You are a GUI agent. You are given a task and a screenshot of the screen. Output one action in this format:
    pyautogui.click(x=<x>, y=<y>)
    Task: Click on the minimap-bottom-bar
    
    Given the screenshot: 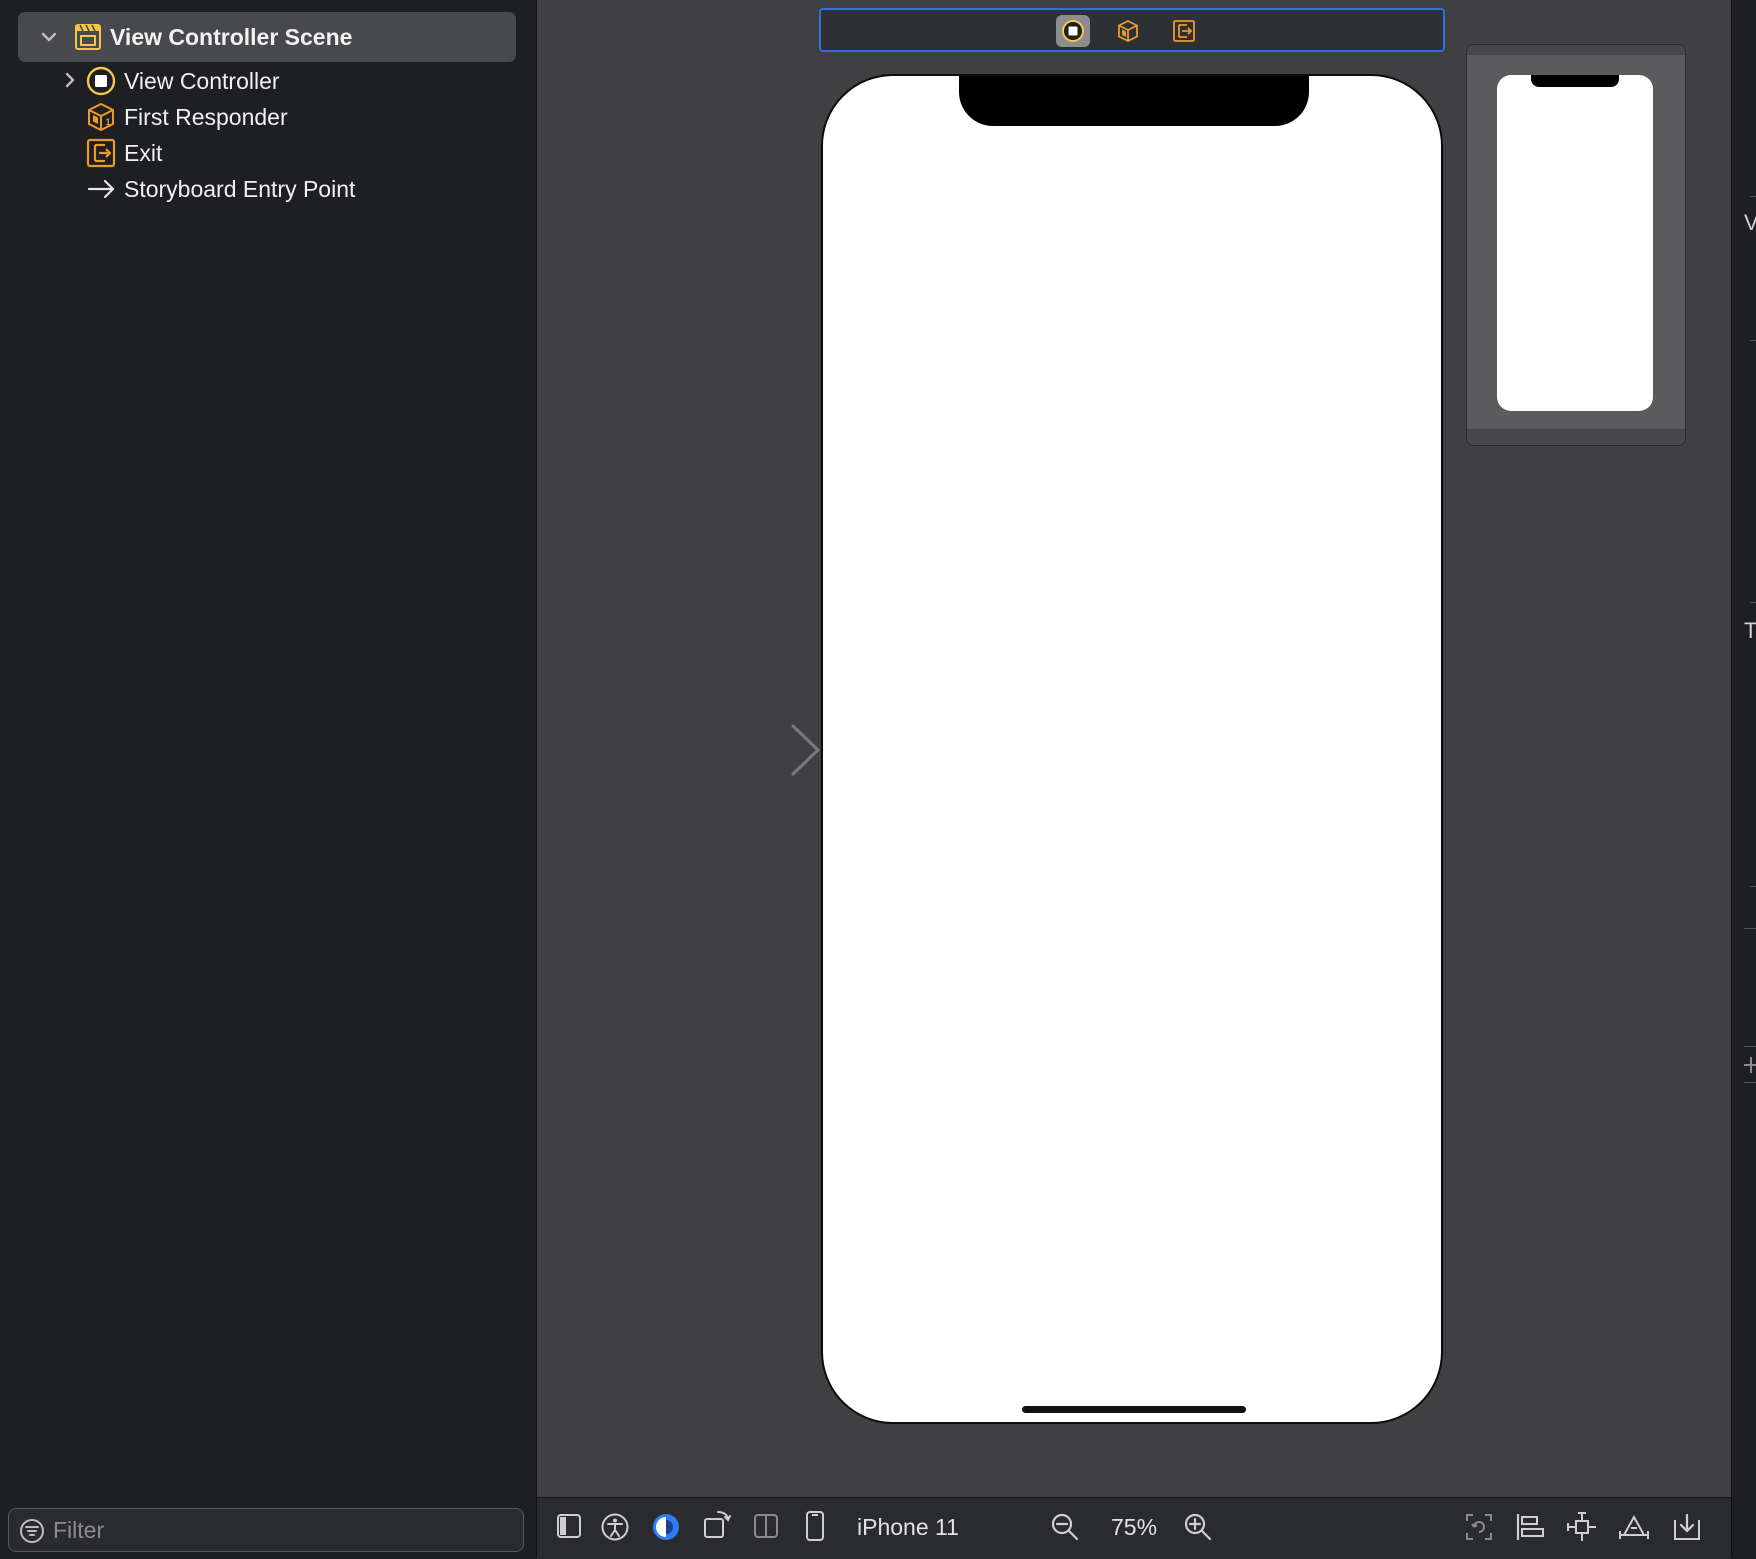 What is the action you would take?
    pyautogui.click(x=1576, y=437)
    